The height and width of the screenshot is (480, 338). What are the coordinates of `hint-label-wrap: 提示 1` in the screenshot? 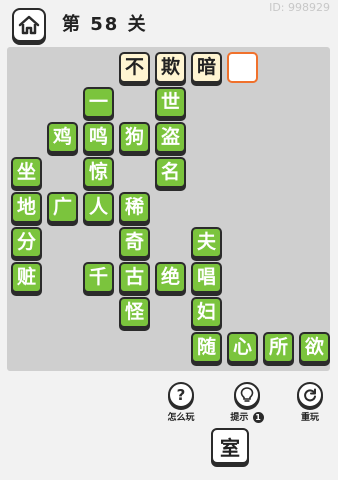 It's located at (247, 416).